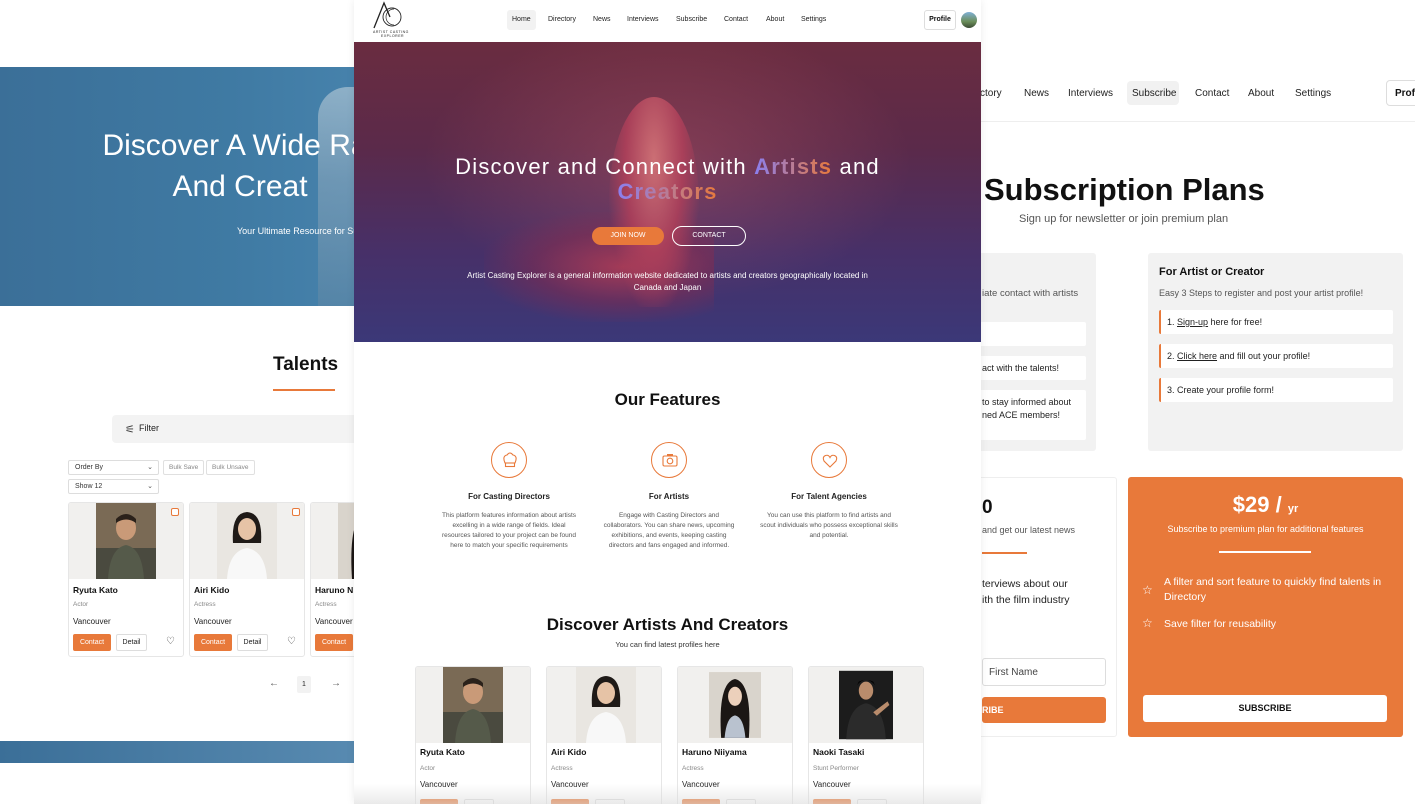 The image size is (1415, 804). What do you see at coordinates (969, 20) in the screenshot?
I see `avatar` at bounding box center [969, 20].